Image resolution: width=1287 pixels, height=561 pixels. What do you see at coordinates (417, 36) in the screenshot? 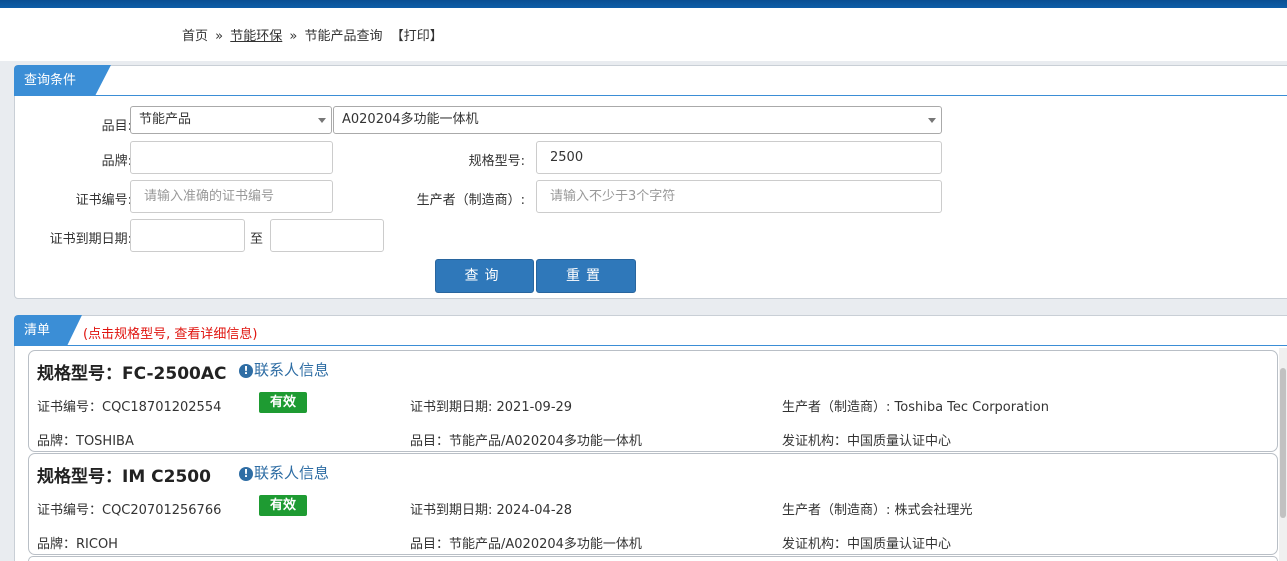
I see `print-link: 【打印】` at bounding box center [417, 36].